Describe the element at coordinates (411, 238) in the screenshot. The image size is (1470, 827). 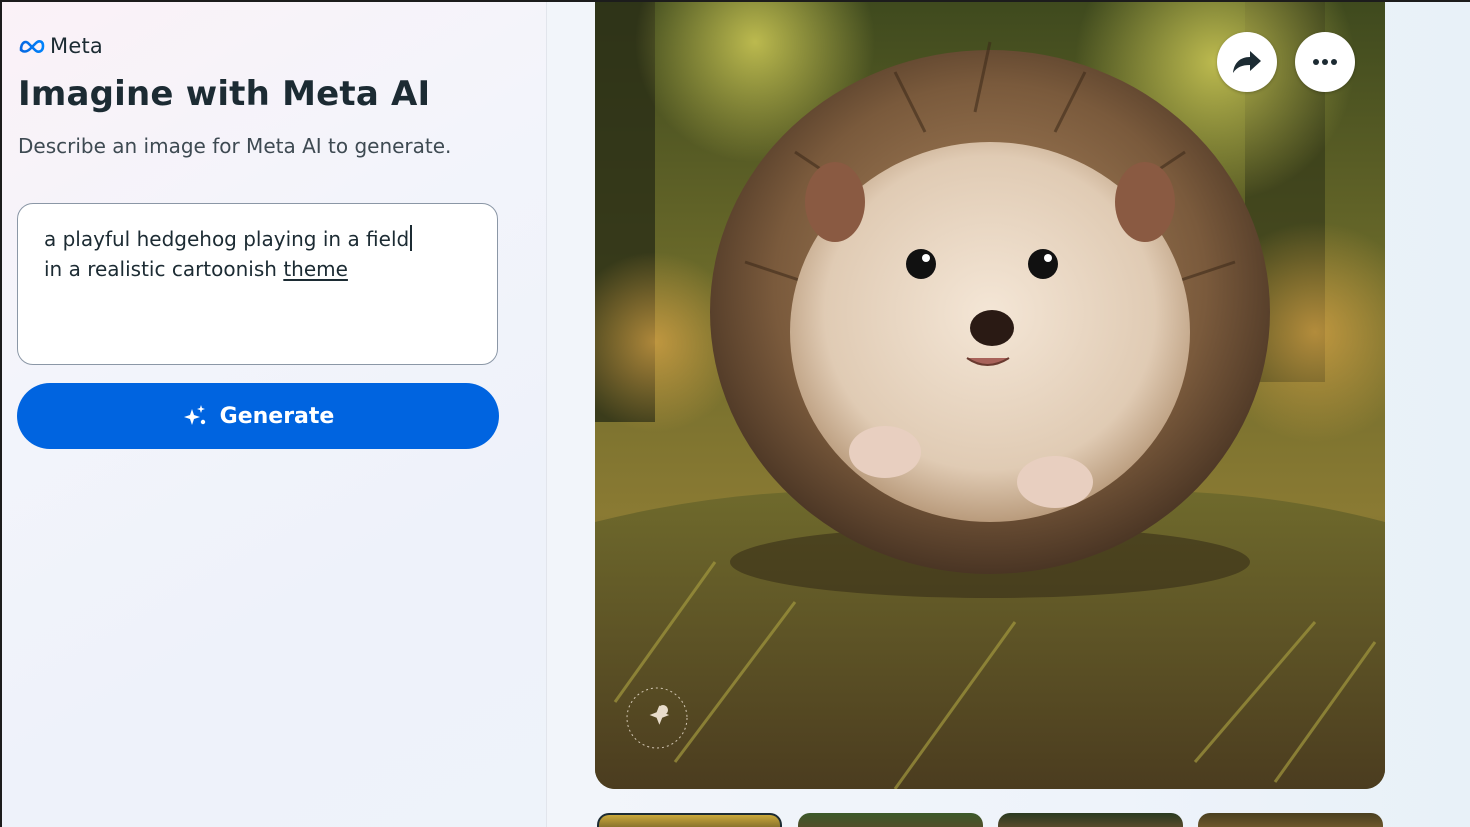
I see `text-caret` at that location.